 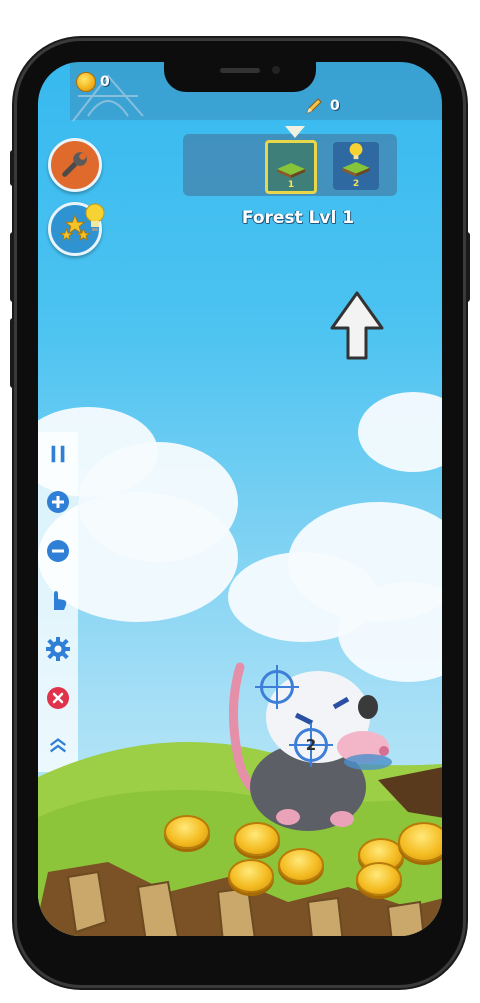 I want to click on cursor-arrow-icon, so click(x=357, y=325).